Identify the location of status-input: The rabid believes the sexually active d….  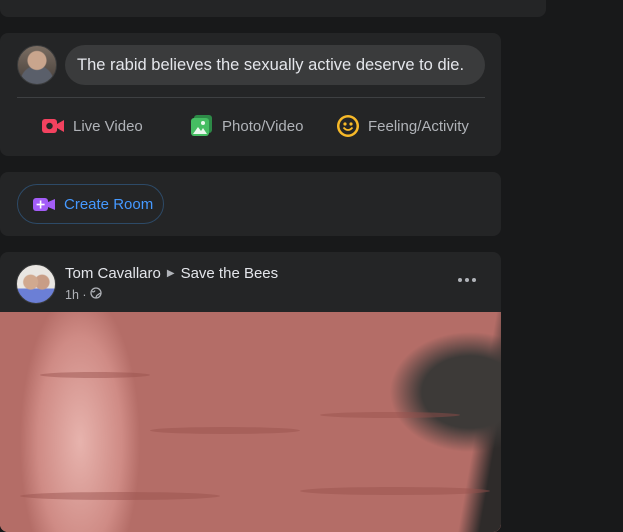
(275, 65).